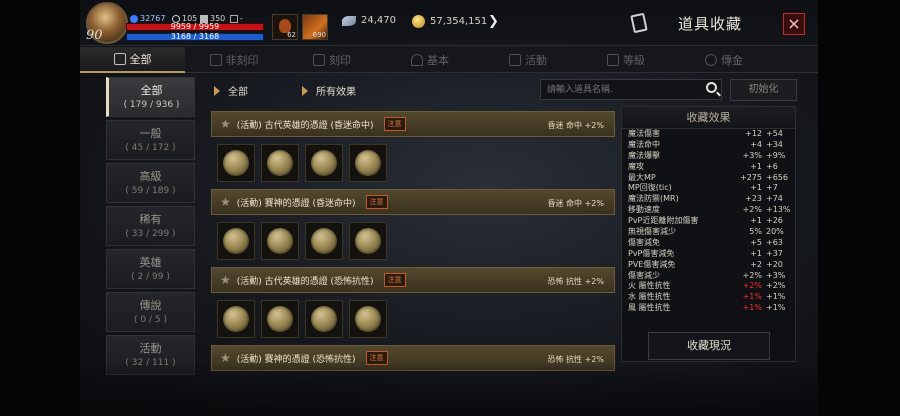 This screenshot has width=900, height=416. What do you see at coordinates (711, 87) in the screenshot?
I see `search-icon` at bounding box center [711, 87].